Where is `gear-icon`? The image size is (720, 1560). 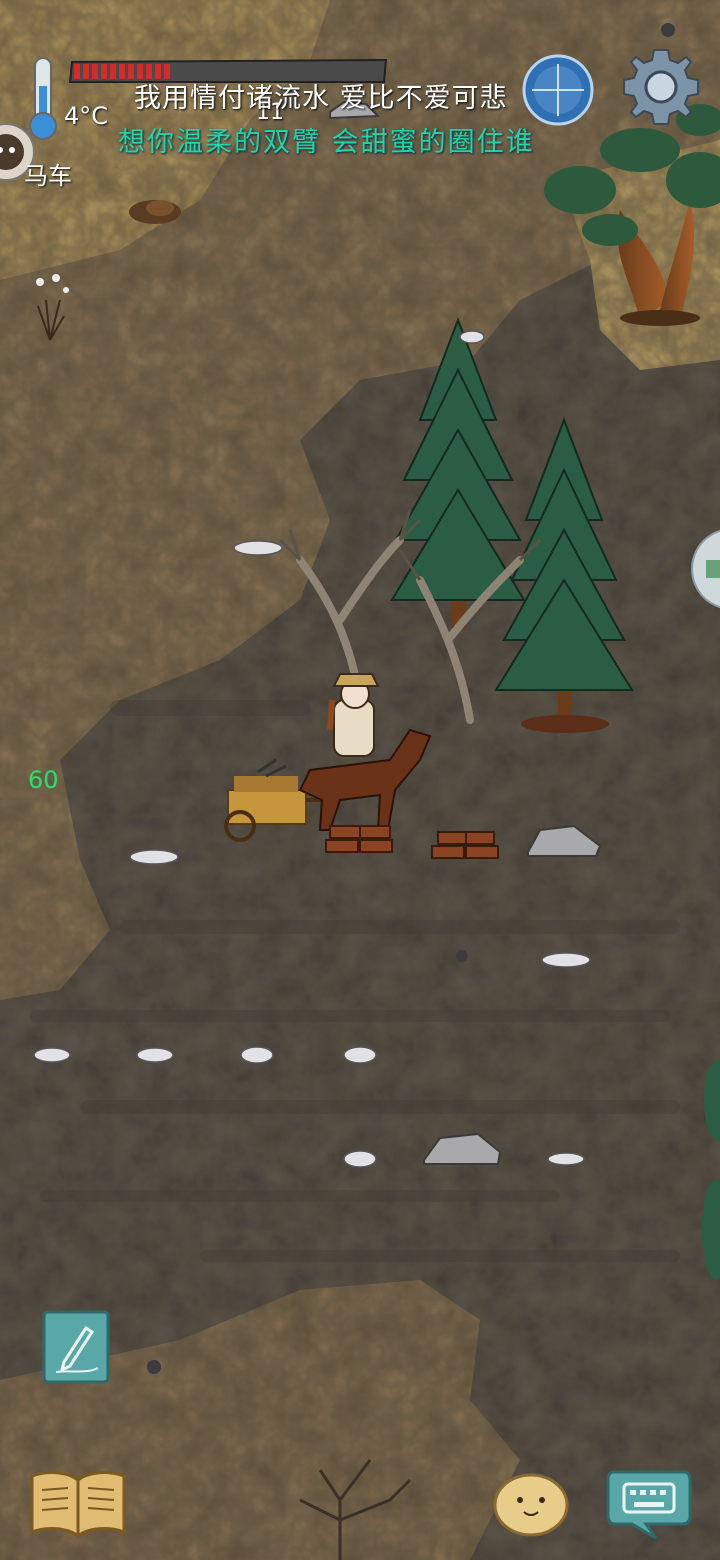 gear-icon is located at coordinates (661, 87).